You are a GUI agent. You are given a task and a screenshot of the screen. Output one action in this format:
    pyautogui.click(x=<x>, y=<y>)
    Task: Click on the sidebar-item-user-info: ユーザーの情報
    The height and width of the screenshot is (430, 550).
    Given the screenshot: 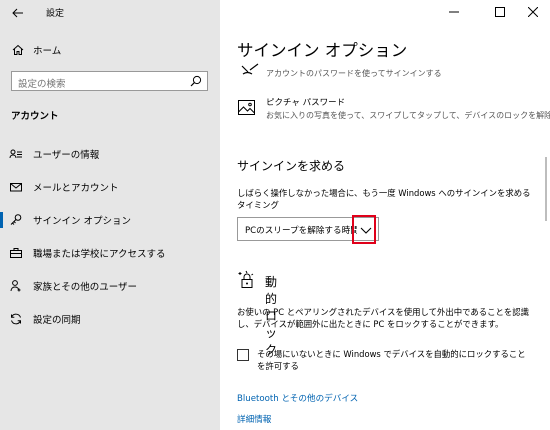 What is the action you would take?
    pyautogui.click(x=110, y=154)
    